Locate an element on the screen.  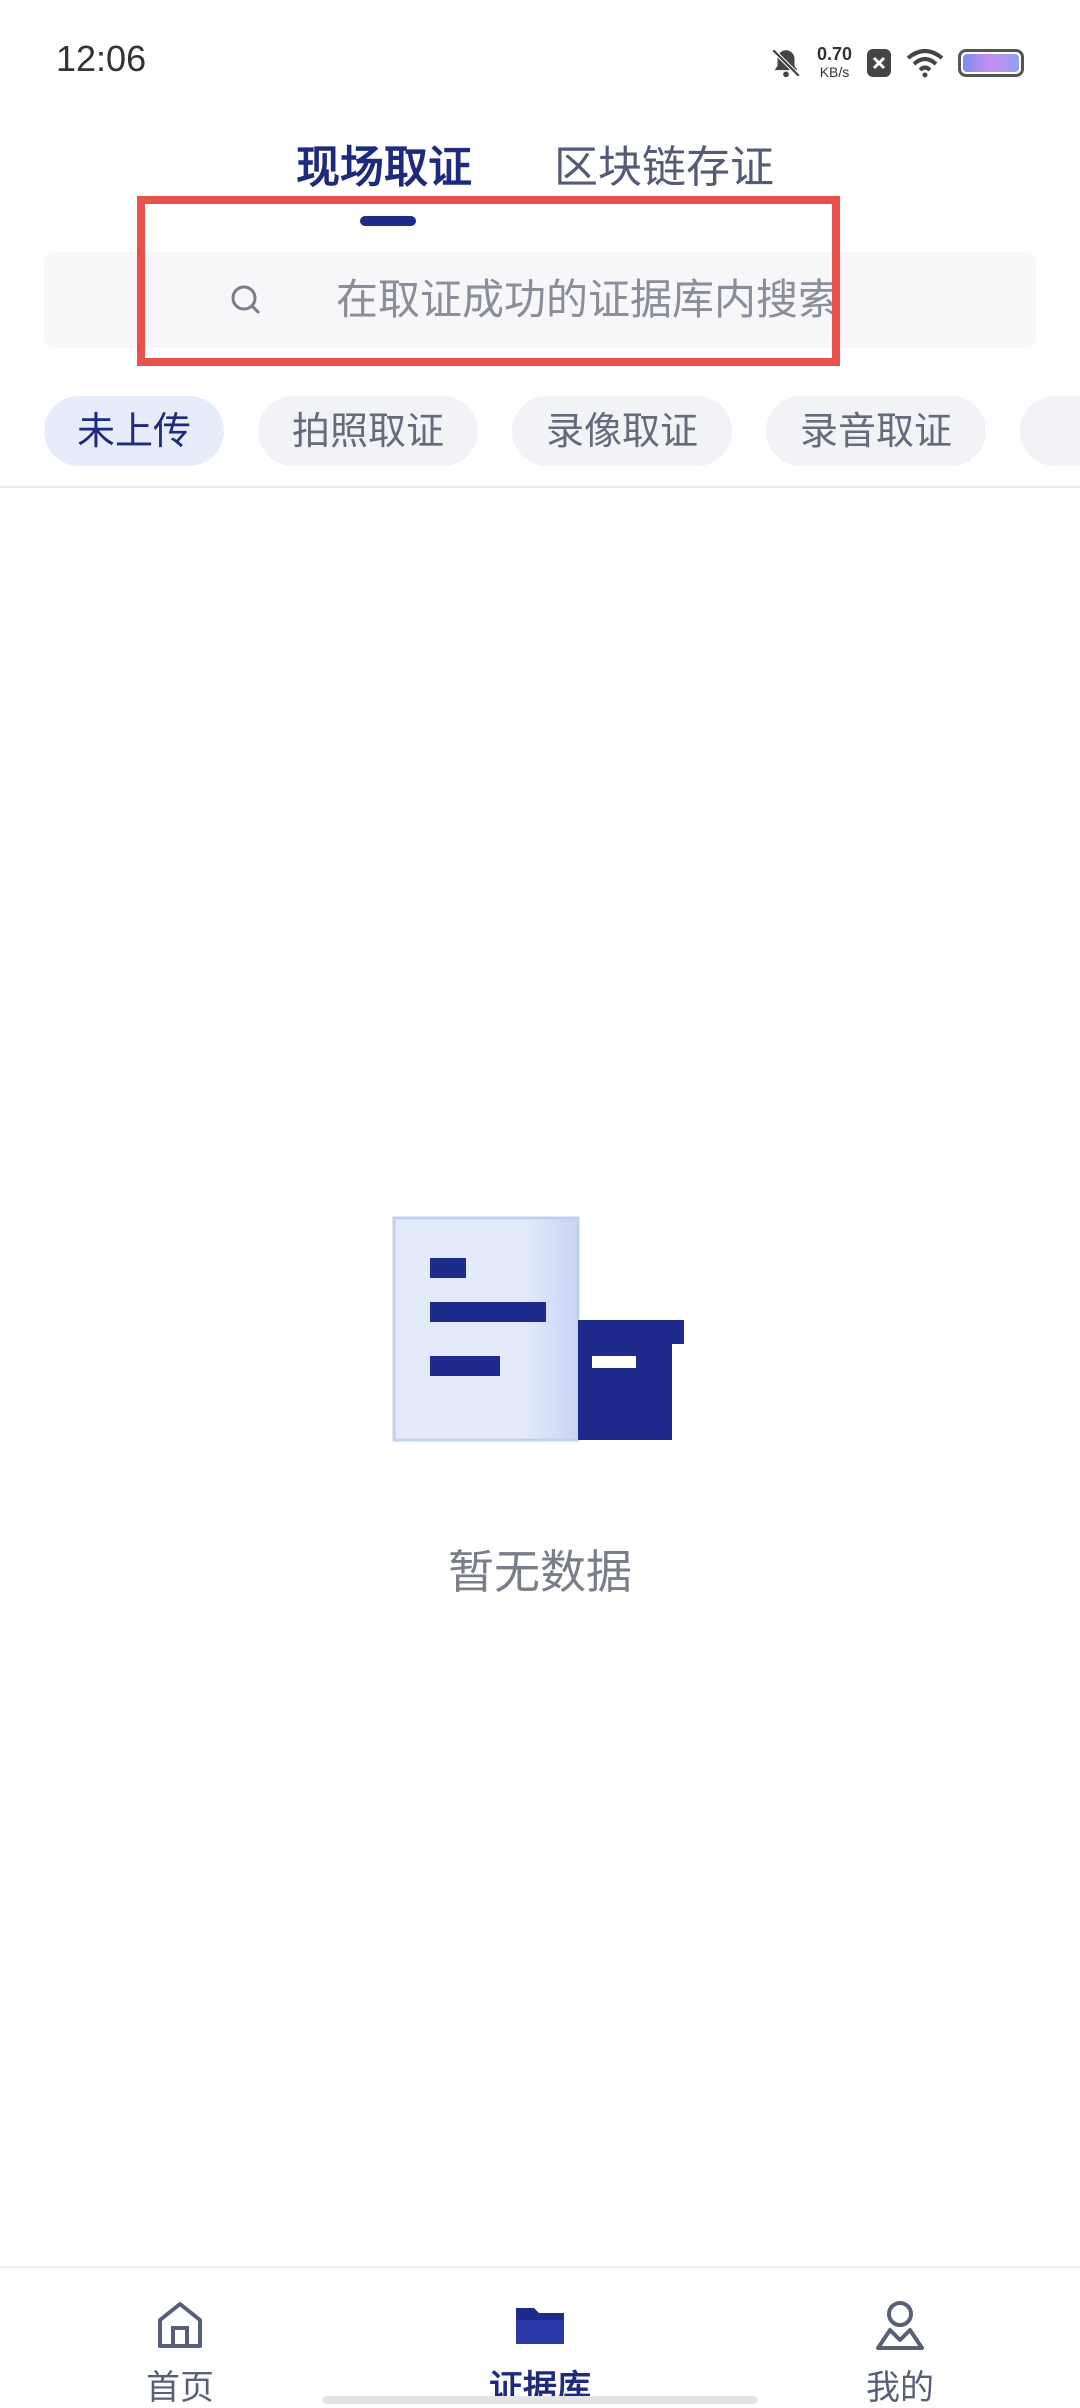
nav-label-profile: 我的 is located at coordinates (900, 2388).